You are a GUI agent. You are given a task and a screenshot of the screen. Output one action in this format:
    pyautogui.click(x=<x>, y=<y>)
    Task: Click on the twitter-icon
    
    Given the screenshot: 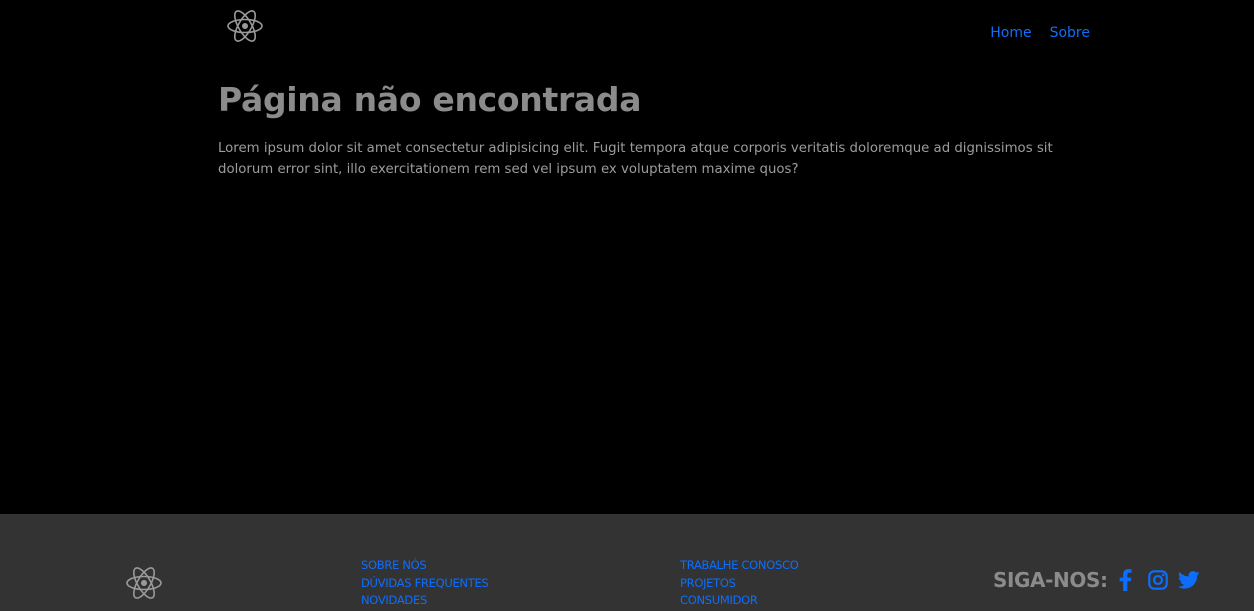 What is the action you would take?
    pyautogui.click(x=1188, y=580)
    